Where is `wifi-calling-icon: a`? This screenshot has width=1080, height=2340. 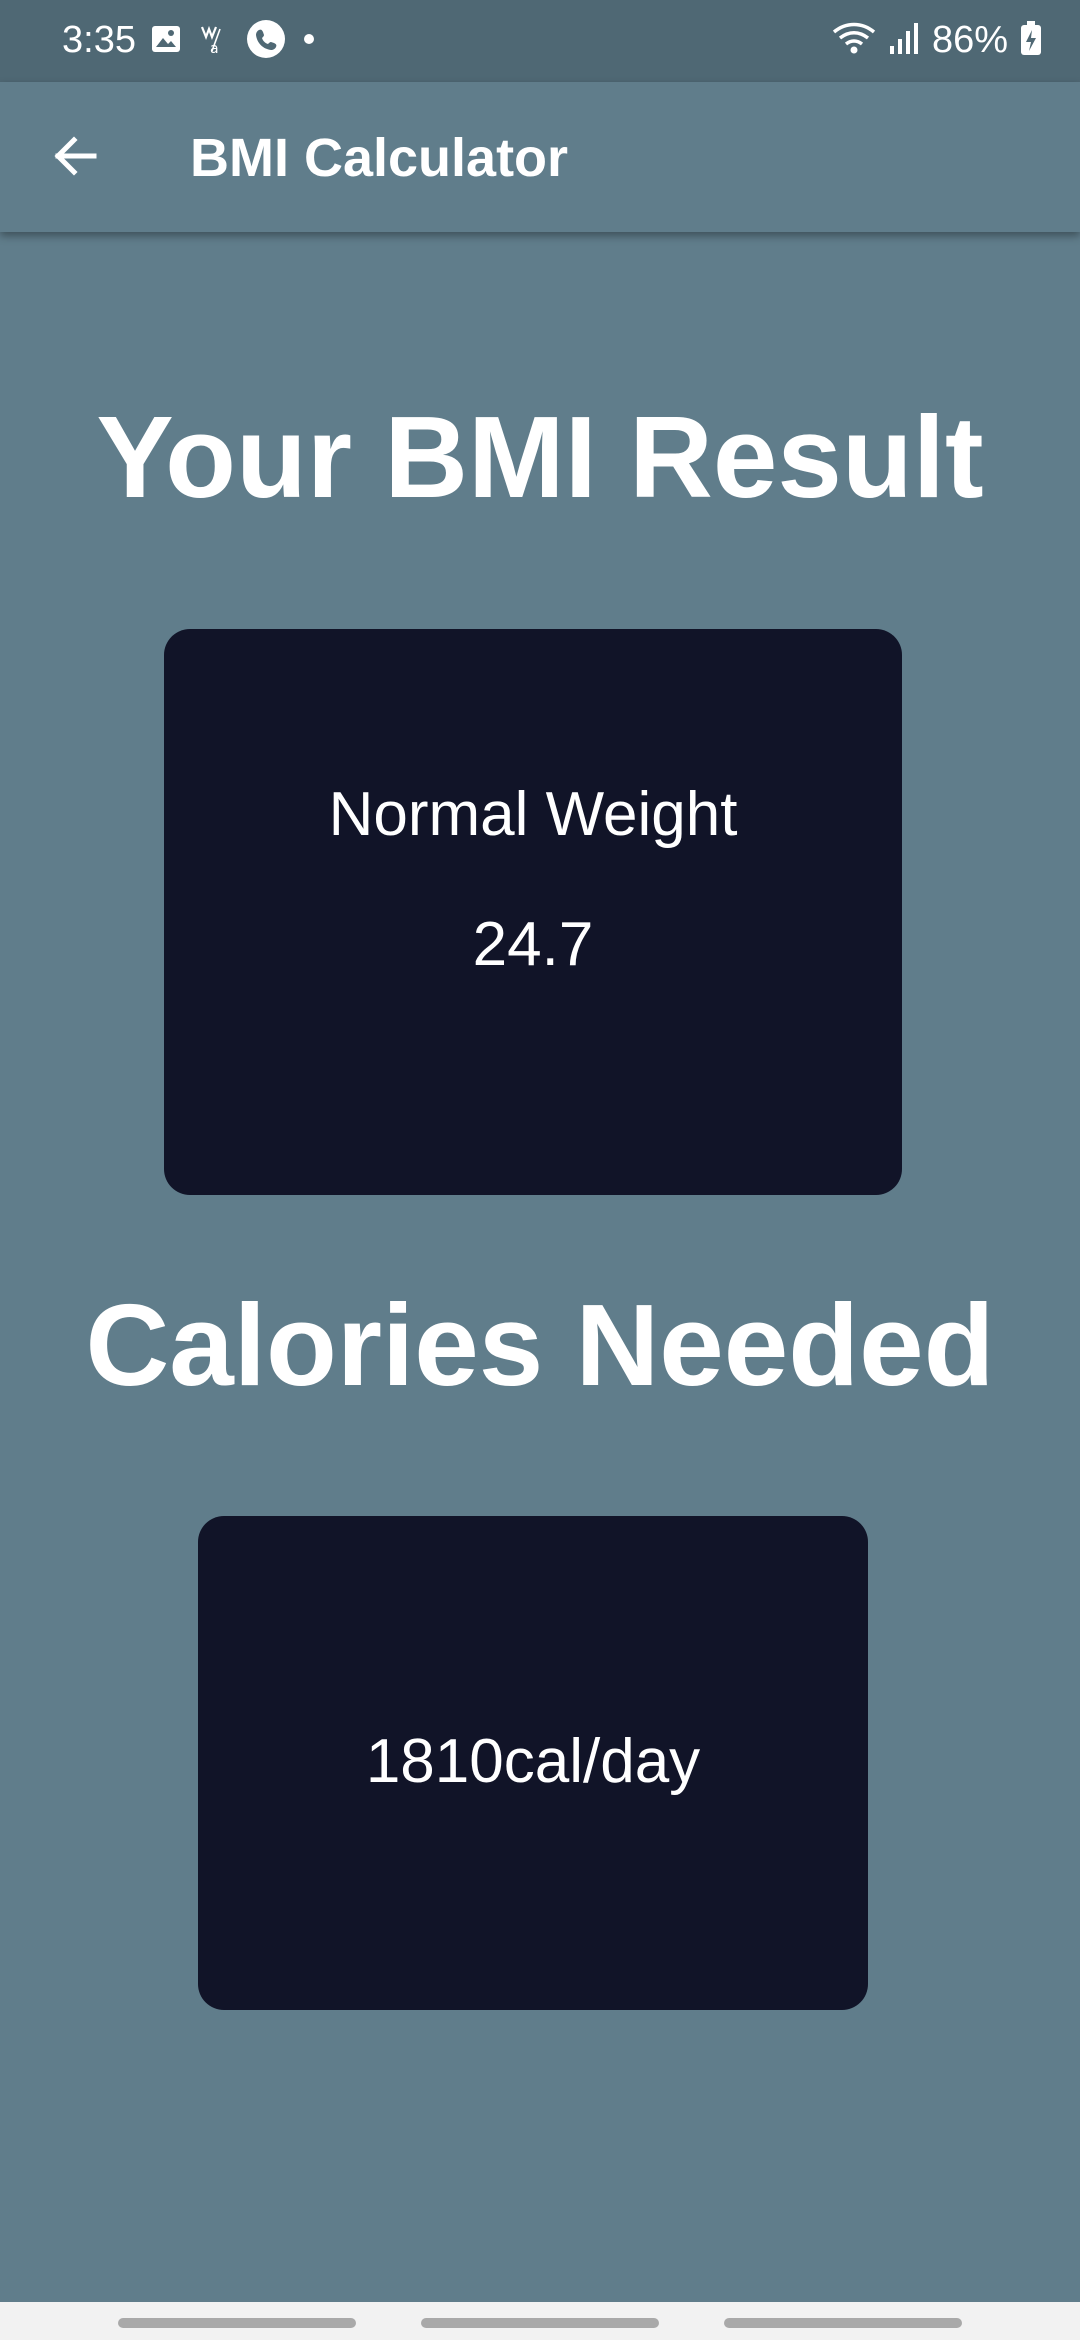 wifi-calling-icon: a is located at coordinates (214, 41).